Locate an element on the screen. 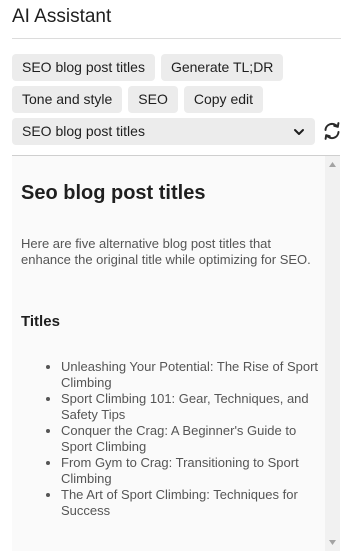 The width and height of the screenshot is (348, 558). result-subheading: Titles is located at coordinates (40, 321).